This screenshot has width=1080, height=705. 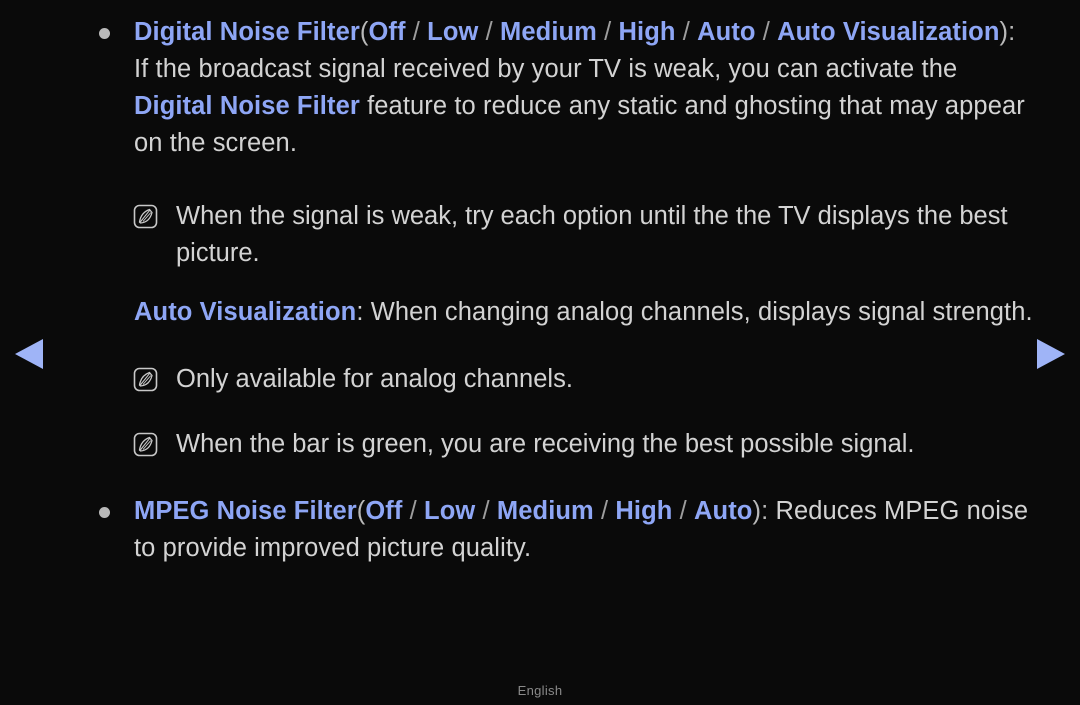 What do you see at coordinates (540, 690) in the screenshot?
I see `footer-language-label: English` at bounding box center [540, 690].